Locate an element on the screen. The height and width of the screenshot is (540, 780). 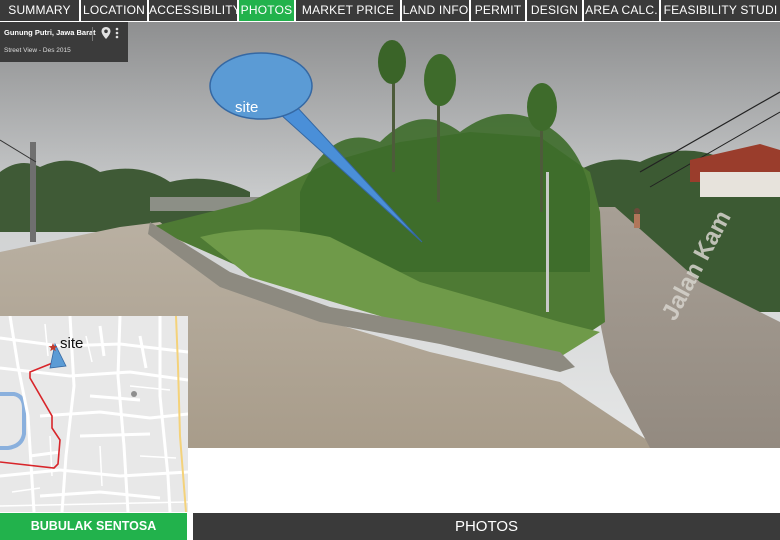
more-vert-icon is located at coordinates (117, 33).